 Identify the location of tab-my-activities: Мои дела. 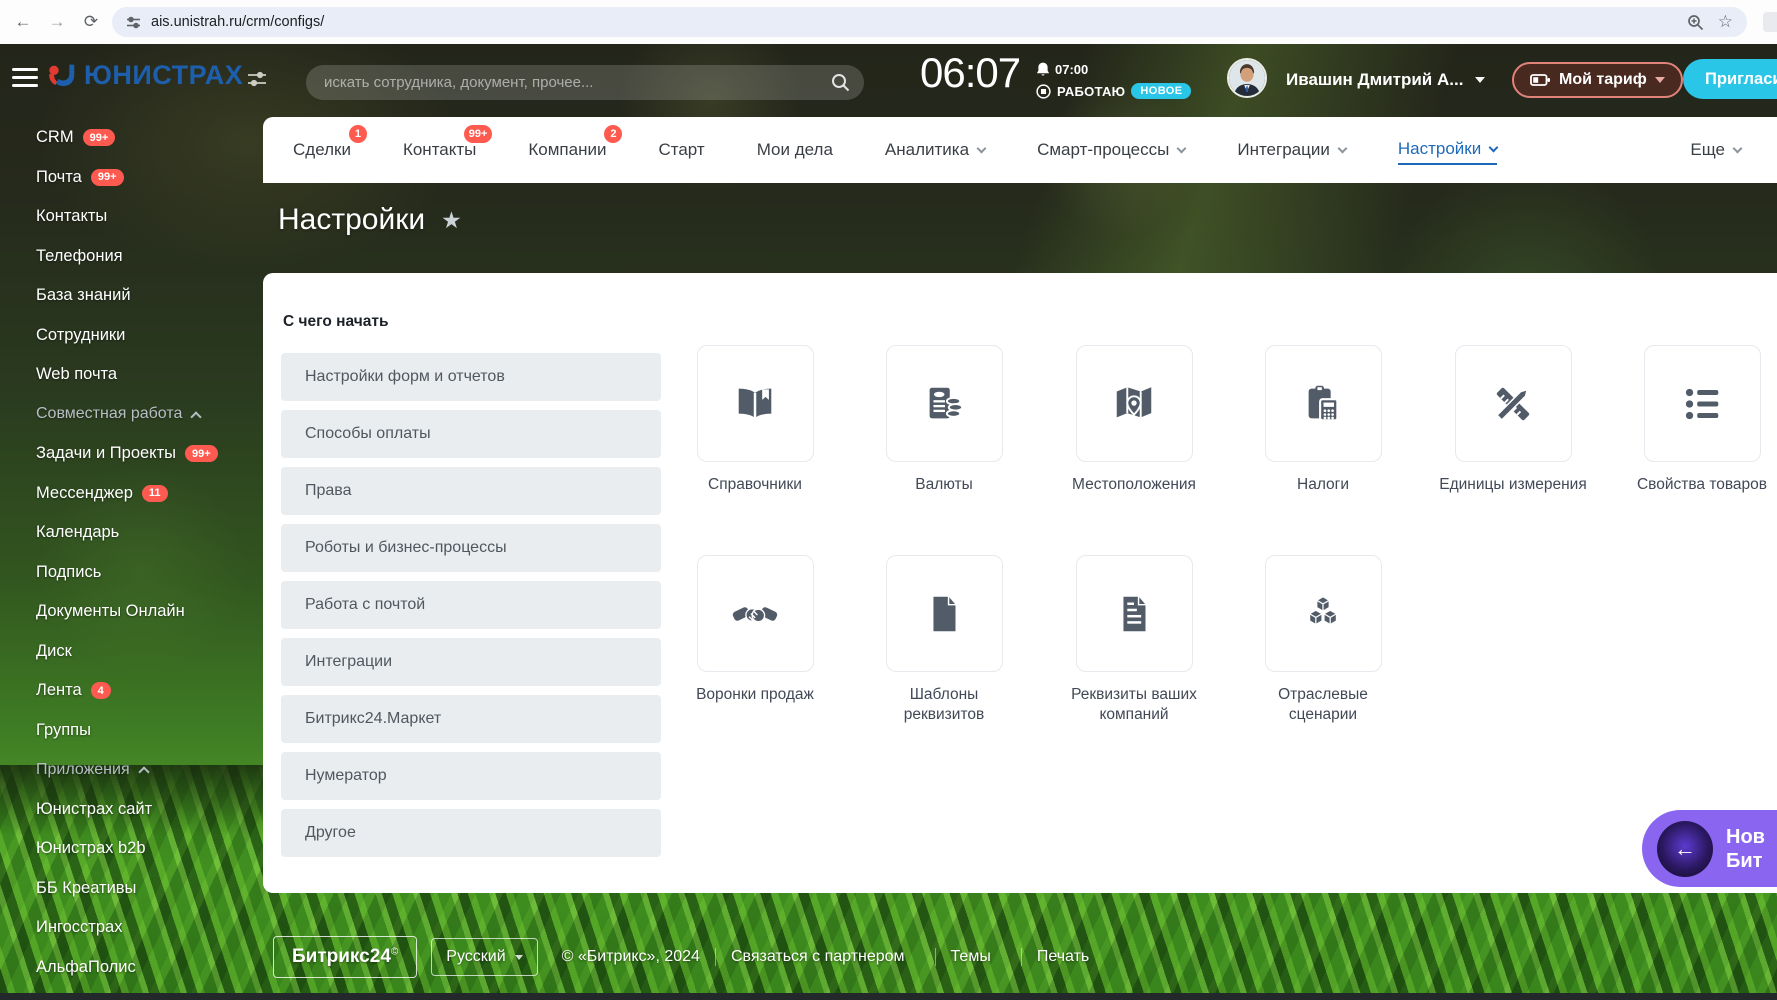
(795, 150).